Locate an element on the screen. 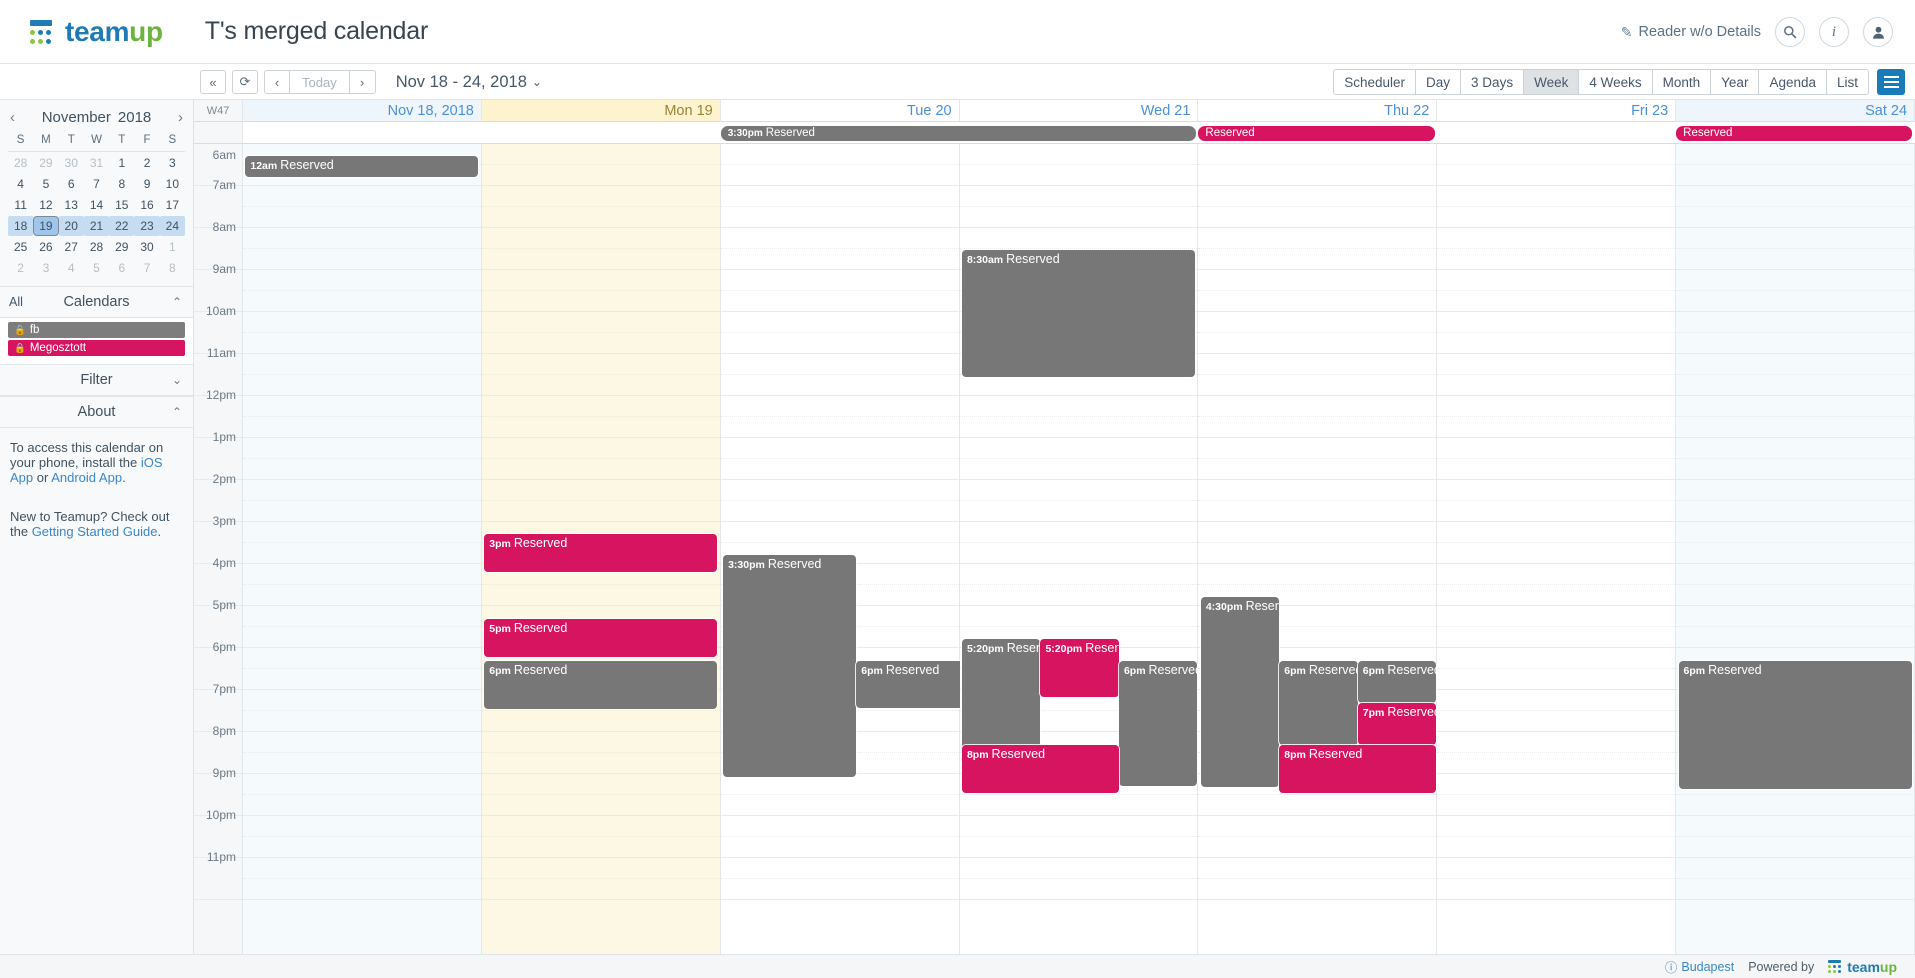 This screenshot has height=978, width=1915. mini-calendar-day: 21 is located at coordinates (96, 226).